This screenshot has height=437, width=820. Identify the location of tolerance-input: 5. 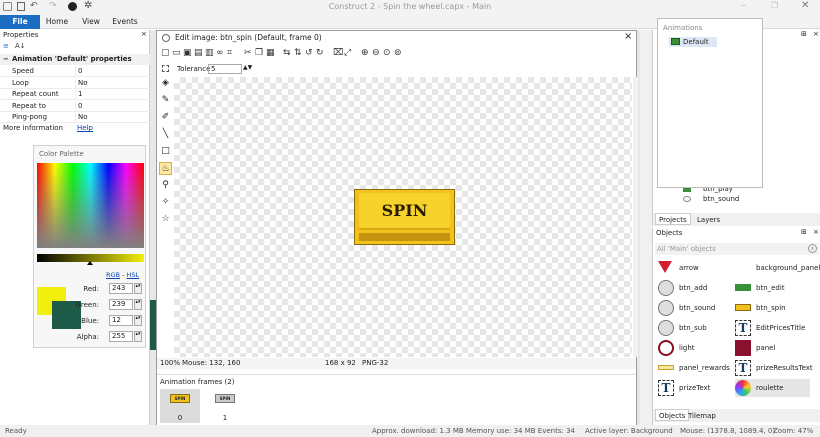
(225, 69).